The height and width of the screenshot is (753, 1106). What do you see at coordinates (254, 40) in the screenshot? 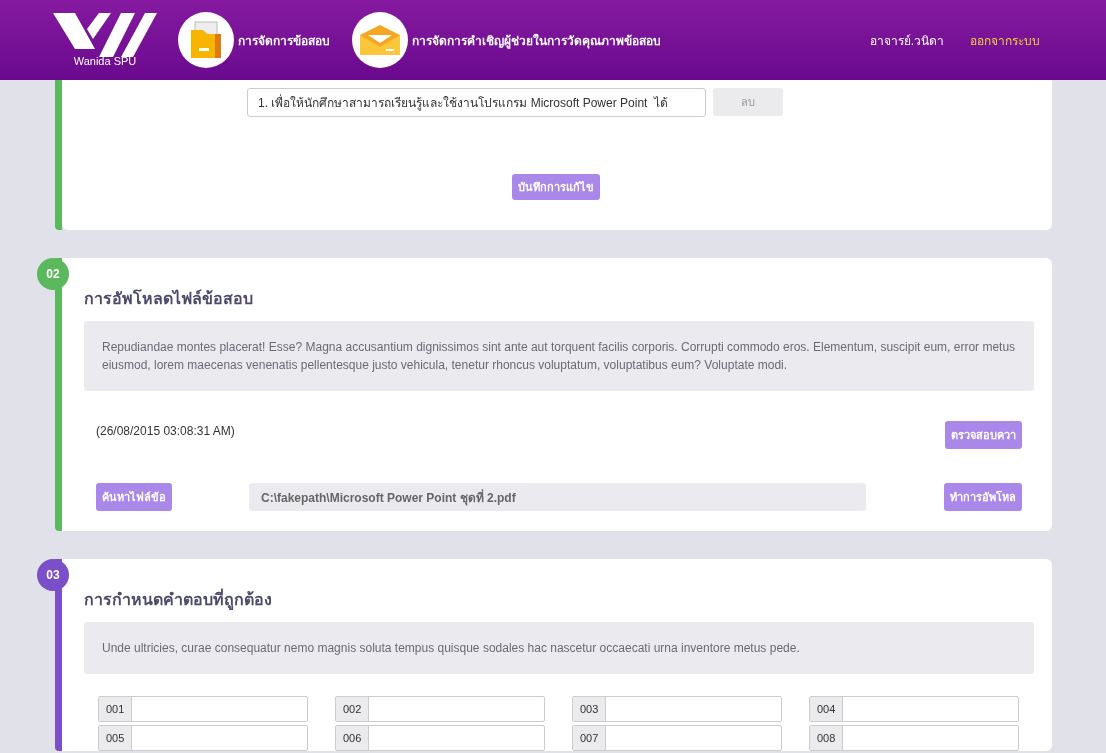
I see `nav-link: การจัดการข้อสอบ` at bounding box center [254, 40].